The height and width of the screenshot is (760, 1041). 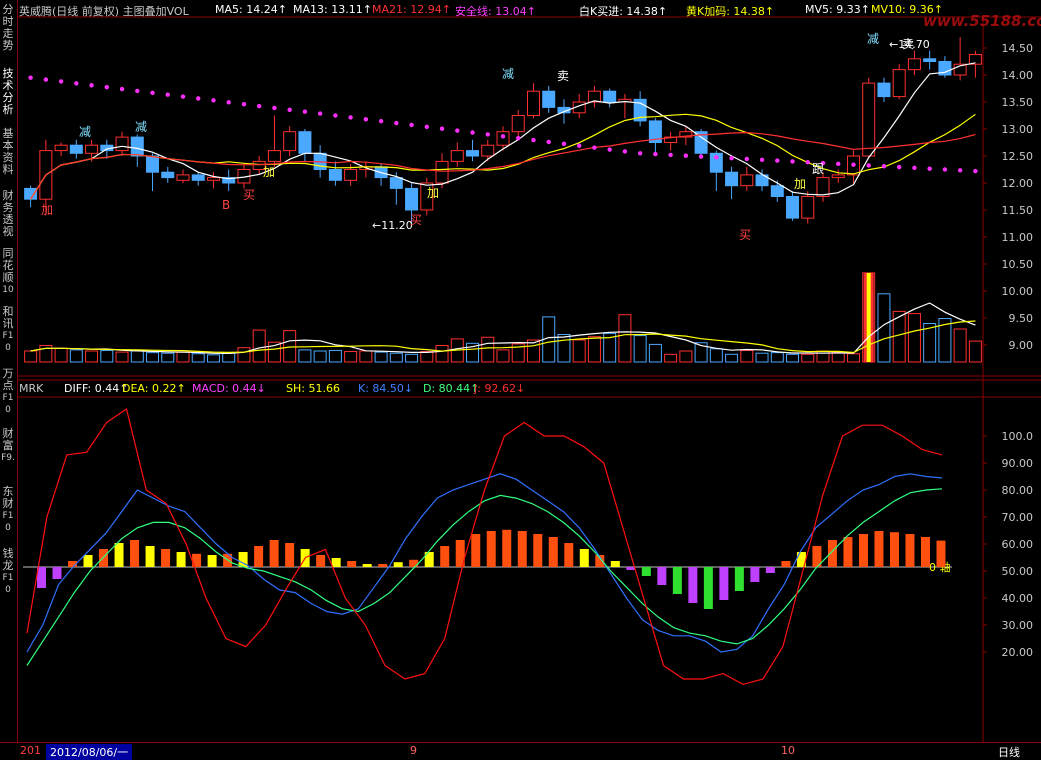 What do you see at coordinates (8, 510) in the screenshot?
I see `sidebar-tab-8: 东财 F10` at bounding box center [8, 510].